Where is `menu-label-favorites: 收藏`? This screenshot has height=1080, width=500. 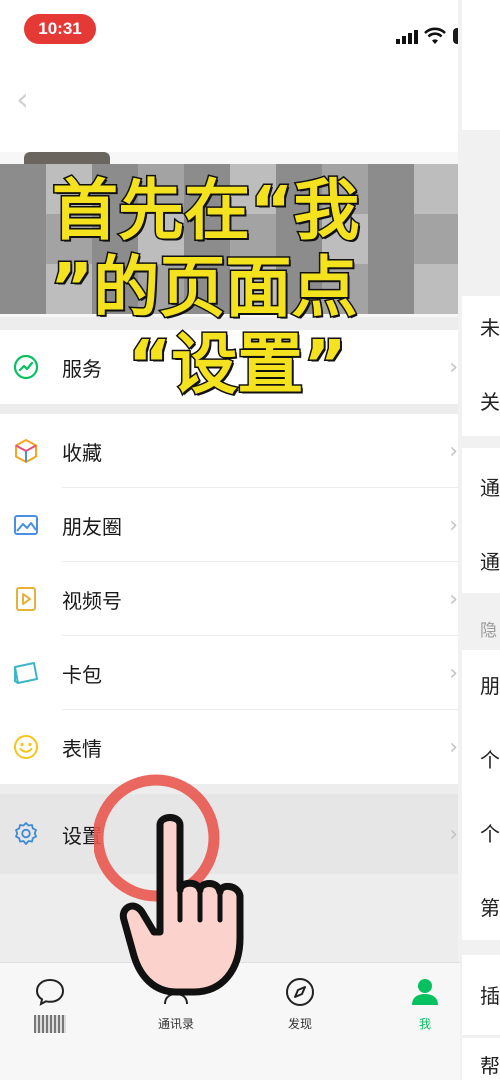 menu-label-favorites: 收藏 is located at coordinates (82, 452).